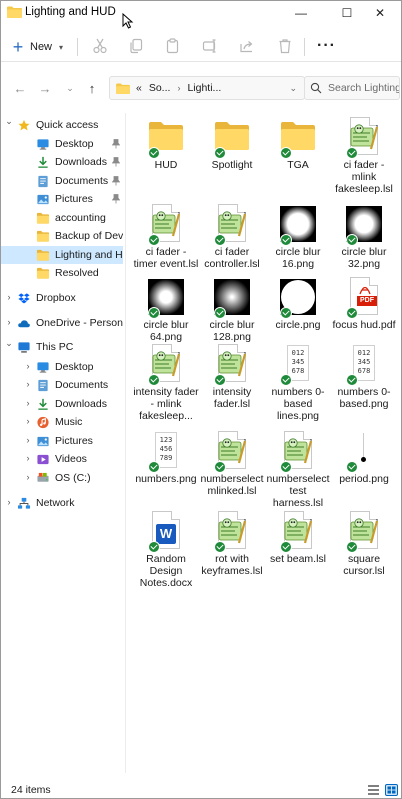 This screenshot has width=402, height=799. Describe the element at coordinates (391, 790) in the screenshot. I see `large-icons-view-icon` at that location.